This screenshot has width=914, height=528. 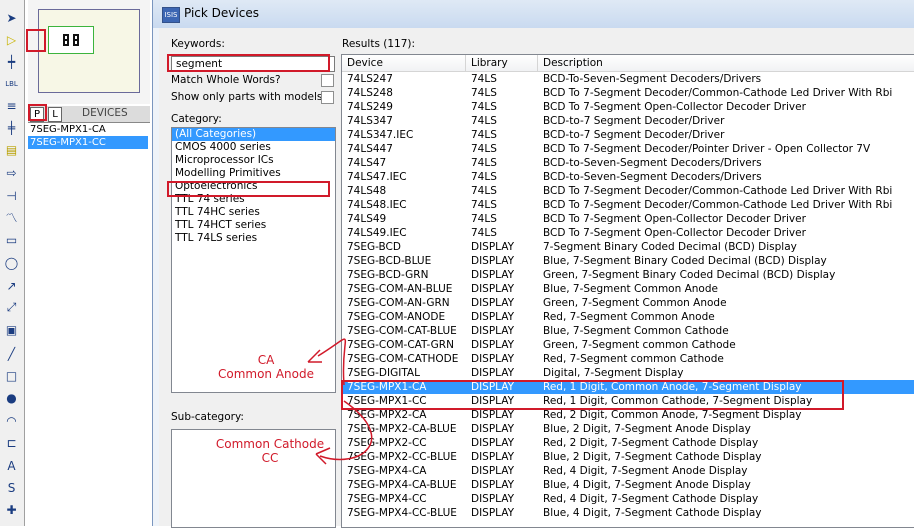 I want to click on arrow-to-cc, so click(x=346, y=430).